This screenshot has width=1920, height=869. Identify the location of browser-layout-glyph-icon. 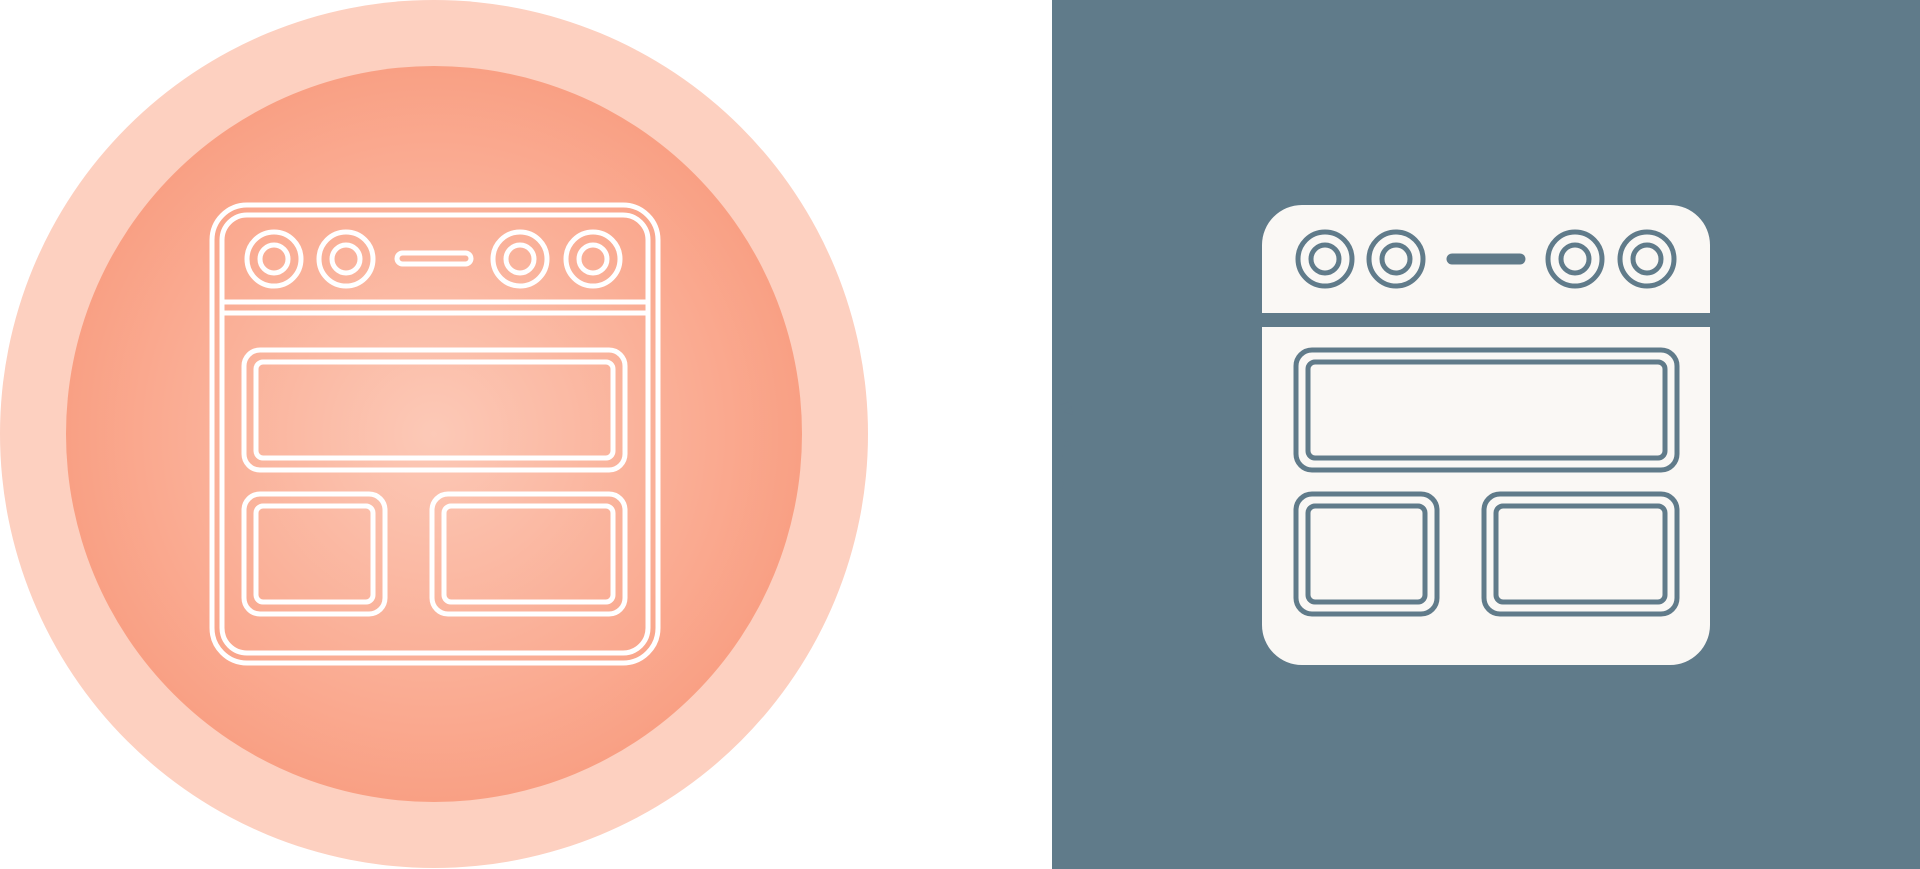
(1486, 435).